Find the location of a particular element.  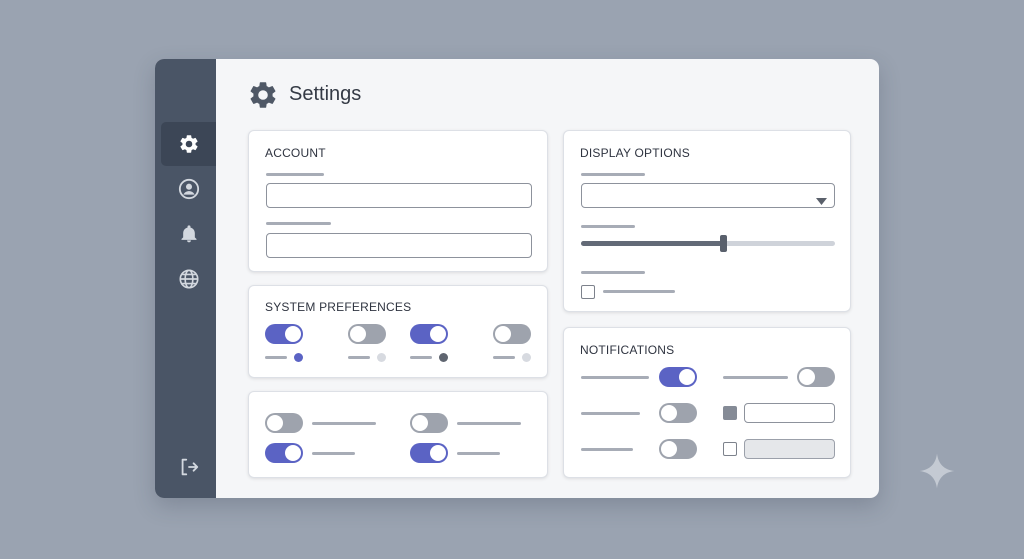

notifications-card: NOTIFICATIONS is located at coordinates (707, 402).